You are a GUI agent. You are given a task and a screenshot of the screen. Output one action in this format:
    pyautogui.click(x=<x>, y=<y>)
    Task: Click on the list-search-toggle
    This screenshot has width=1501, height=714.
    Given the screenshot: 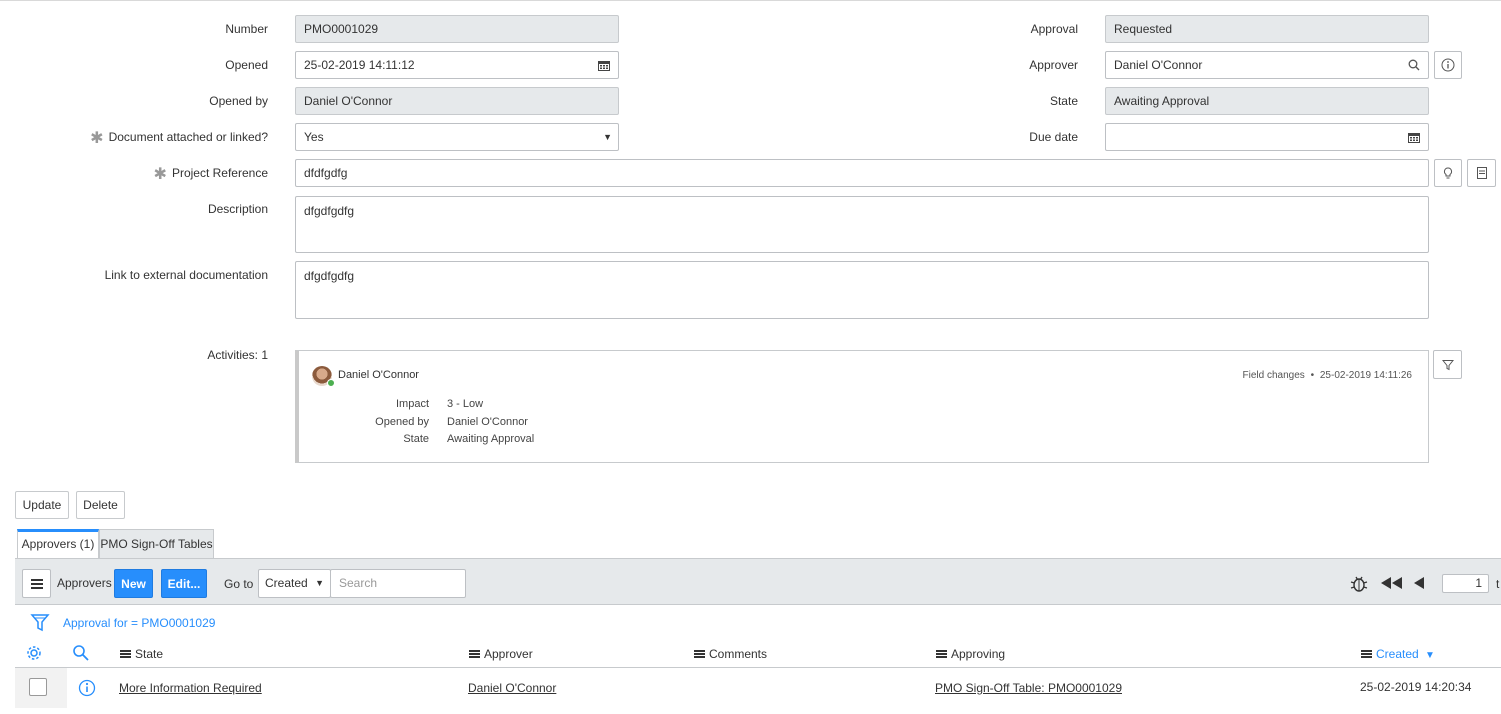 What is the action you would take?
    pyautogui.click(x=81, y=653)
    